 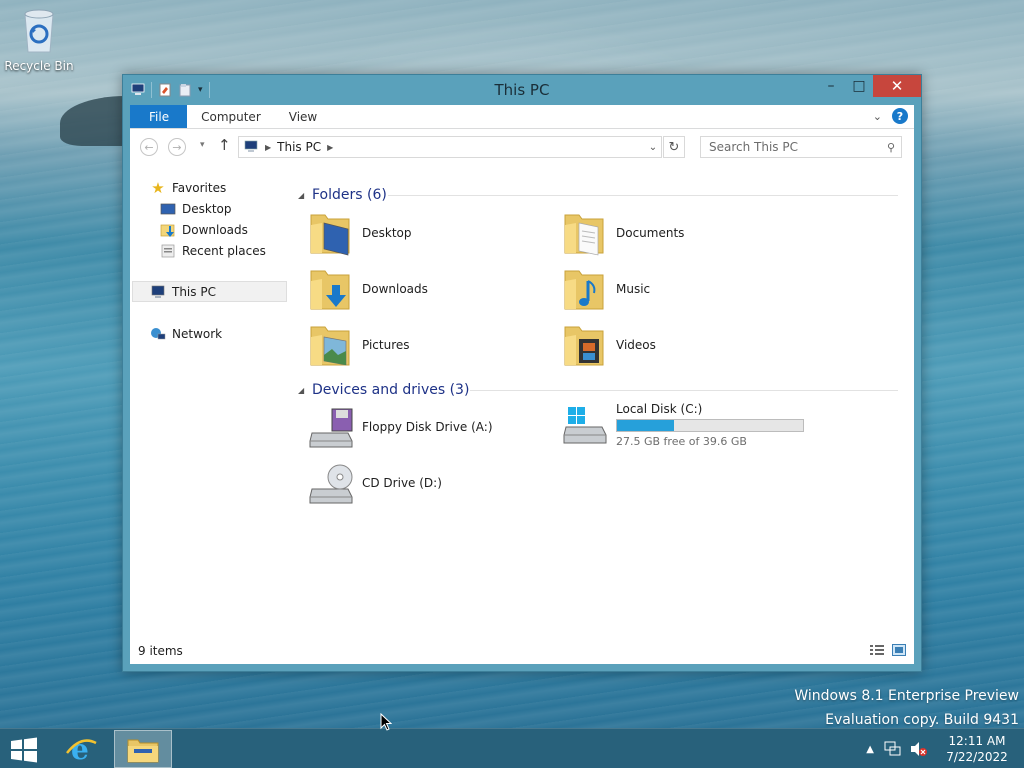 I want to click on group-divider, so click(x=643, y=195).